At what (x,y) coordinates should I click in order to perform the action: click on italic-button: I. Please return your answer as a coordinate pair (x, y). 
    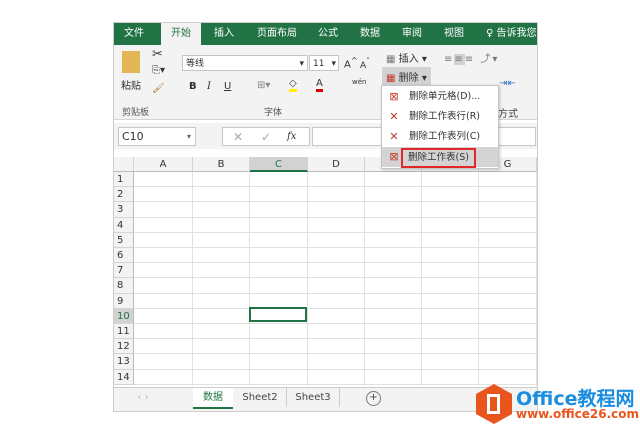
    Looking at the image, I should click on (209, 86).